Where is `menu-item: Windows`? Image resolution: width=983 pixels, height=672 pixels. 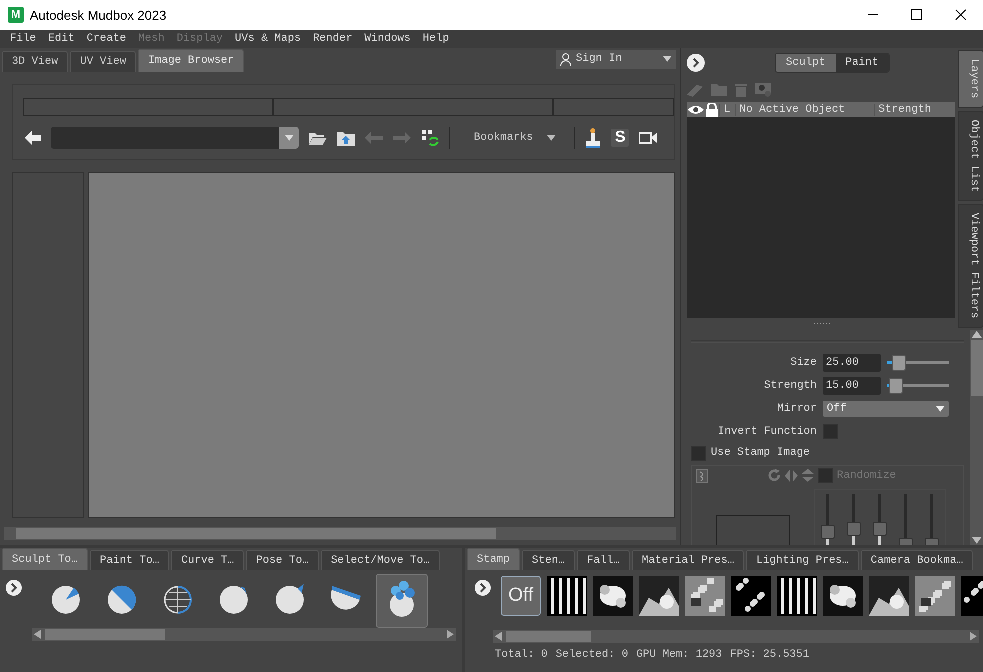
menu-item: Windows is located at coordinates (387, 39).